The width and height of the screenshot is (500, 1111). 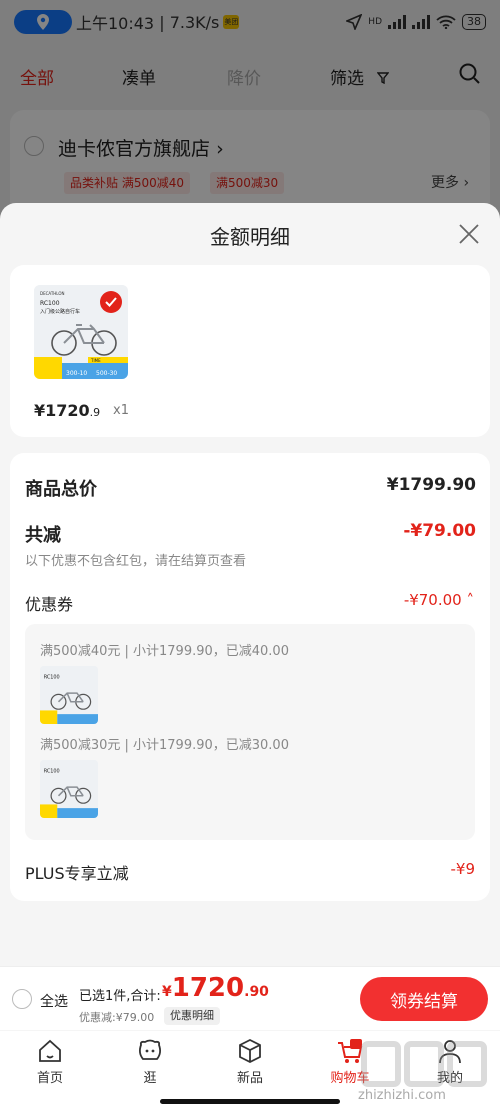 I want to click on currency: ¥, so click(x=167, y=992).